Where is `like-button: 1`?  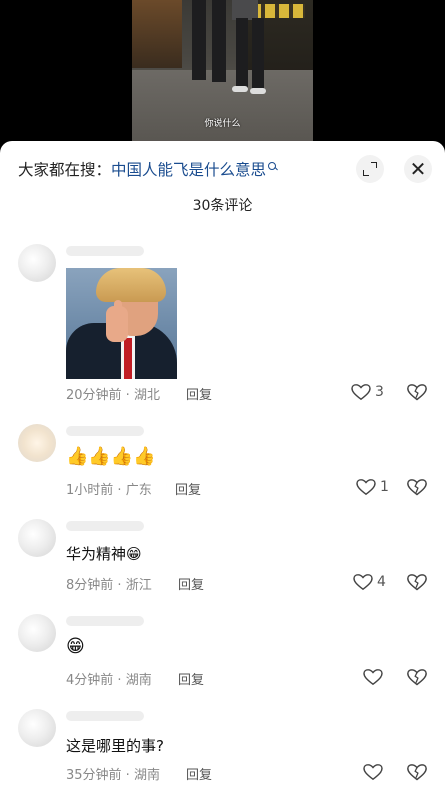 like-button: 1 is located at coordinates (372, 487).